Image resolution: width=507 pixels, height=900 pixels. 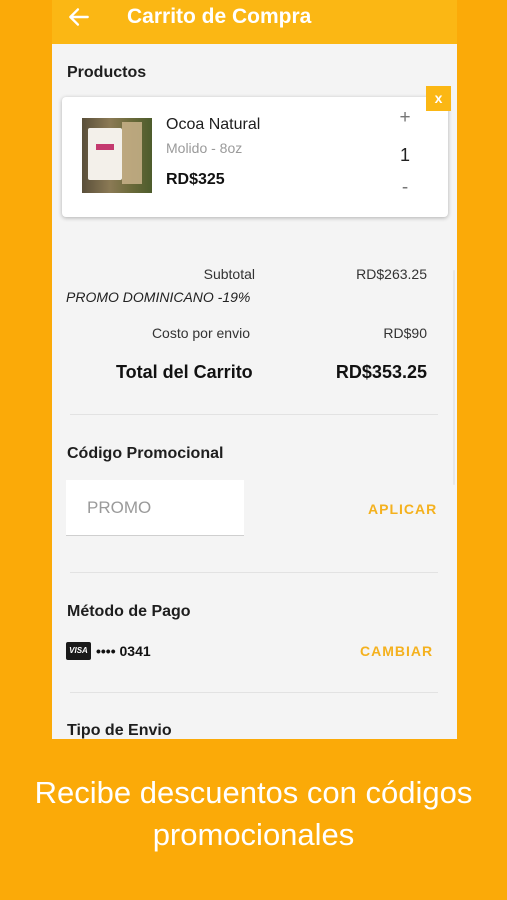 What do you see at coordinates (123, 651) in the screenshot?
I see `card-number: •••• 0341` at bounding box center [123, 651].